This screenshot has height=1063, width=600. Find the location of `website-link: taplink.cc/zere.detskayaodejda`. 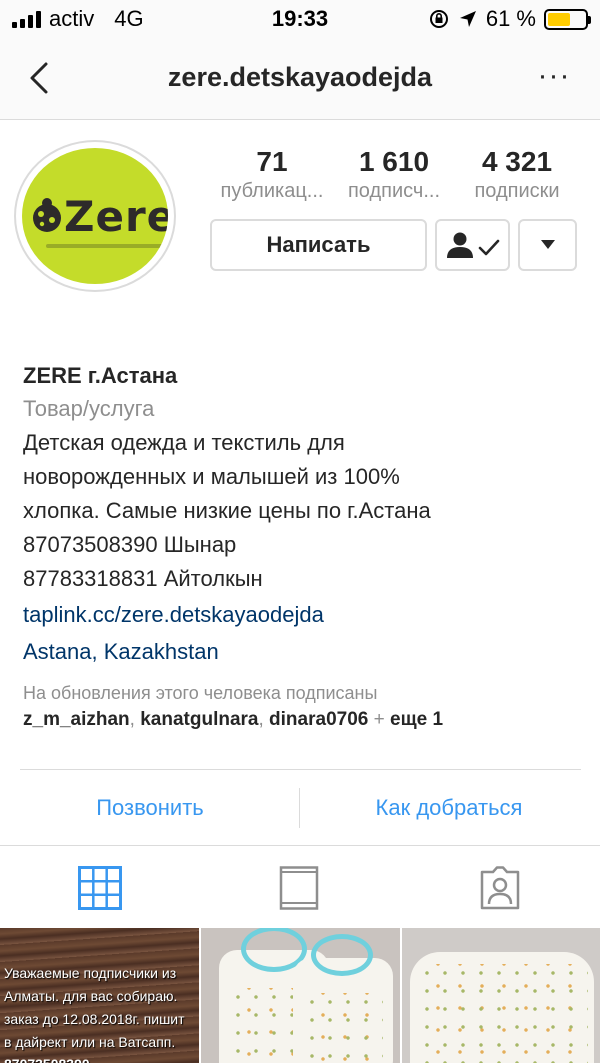

website-link: taplink.cc/zere.detskayaodejda is located at coordinates (303, 615).